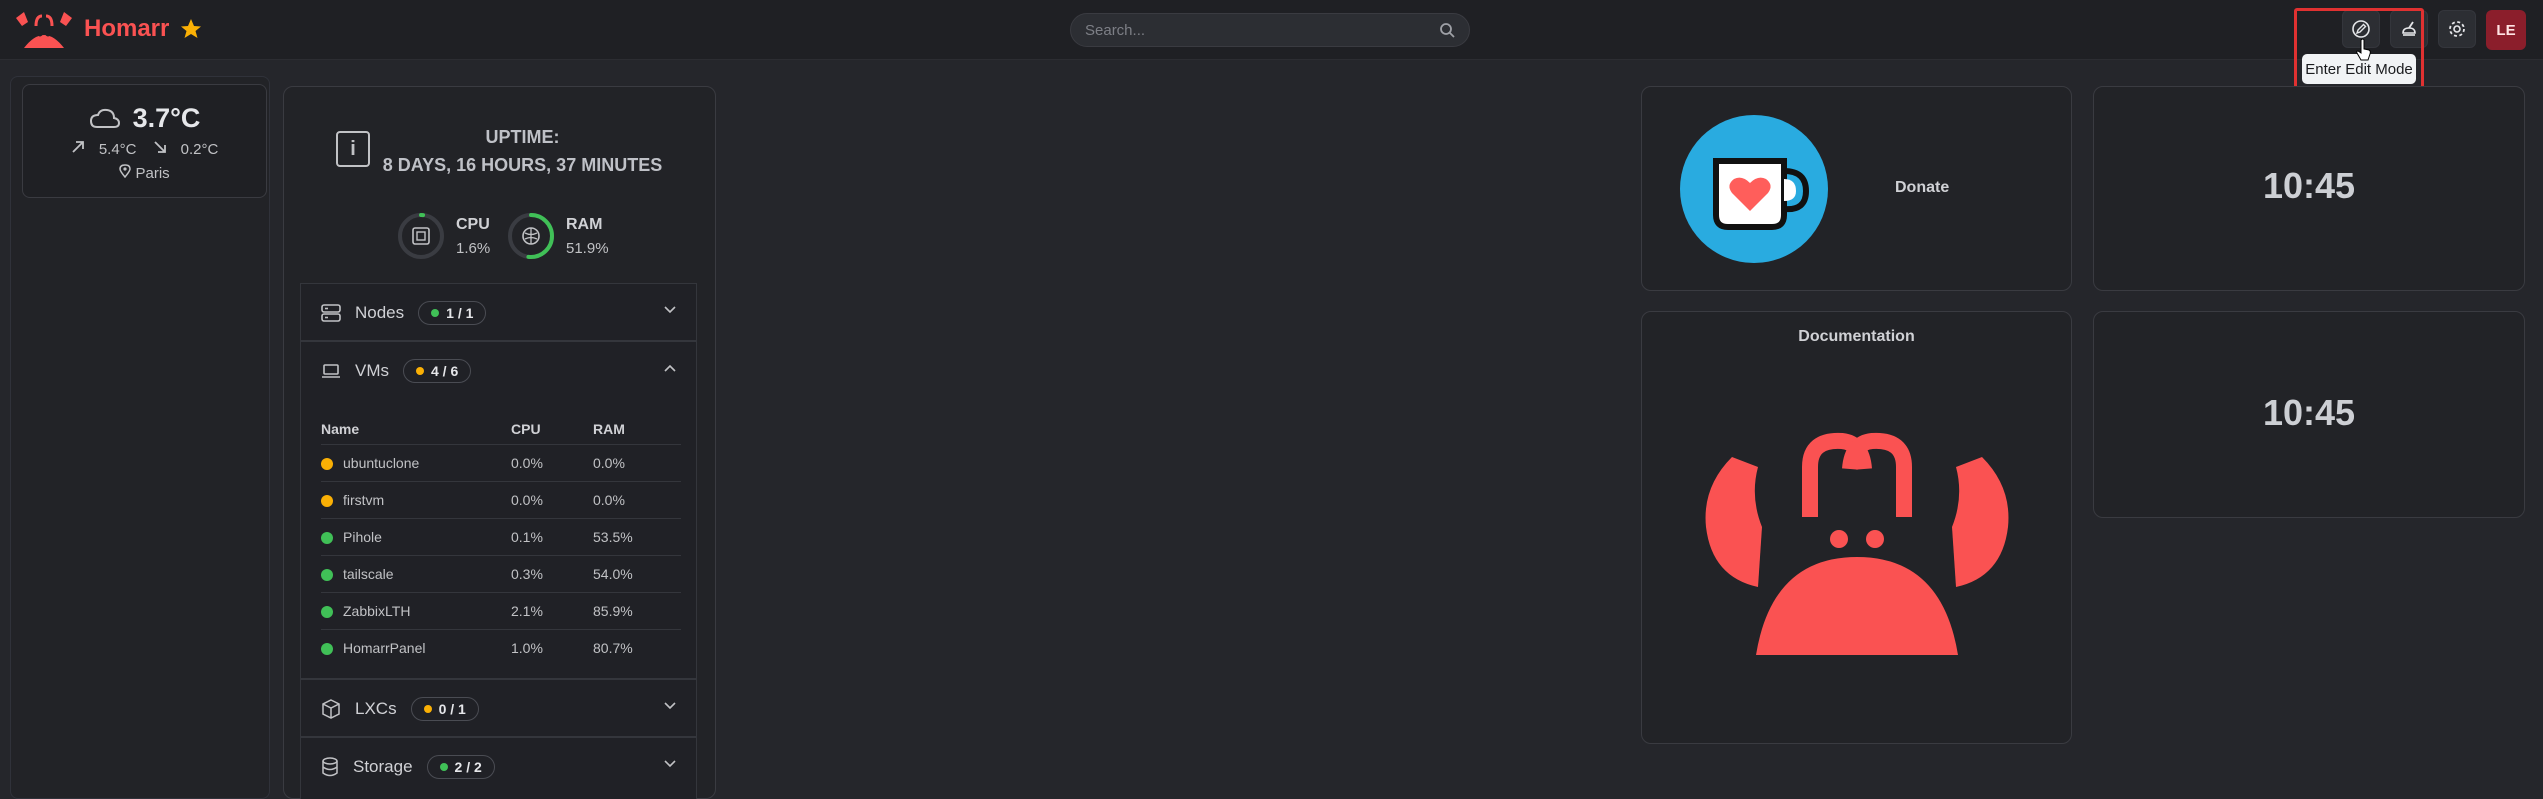 The width and height of the screenshot is (2543, 799). What do you see at coordinates (381, 462) in the screenshot?
I see `vm-name: ubuntuclone` at bounding box center [381, 462].